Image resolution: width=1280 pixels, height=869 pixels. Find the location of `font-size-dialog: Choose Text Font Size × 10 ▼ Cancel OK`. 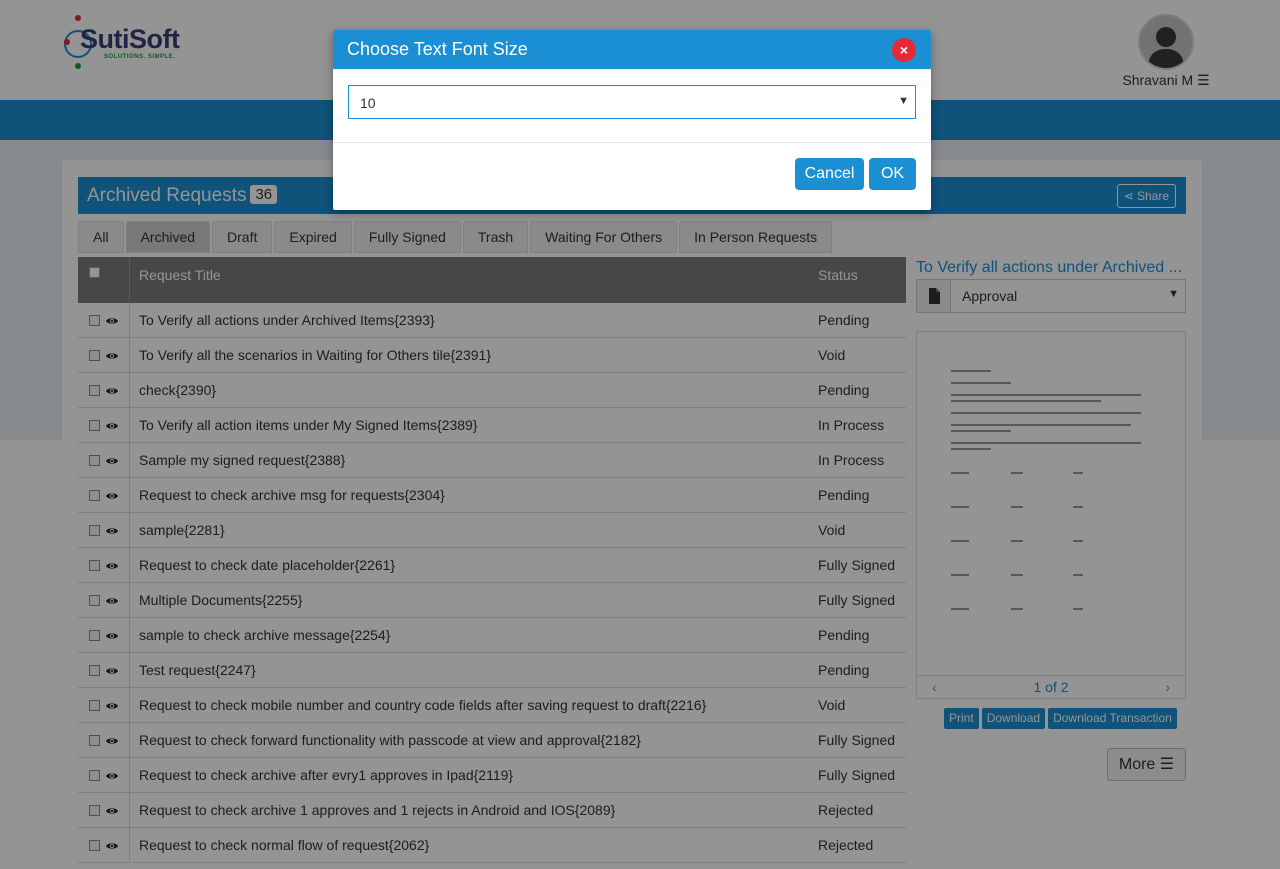

font-size-dialog: Choose Text Font Size × 10 ▼ Cancel OK is located at coordinates (632, 120).